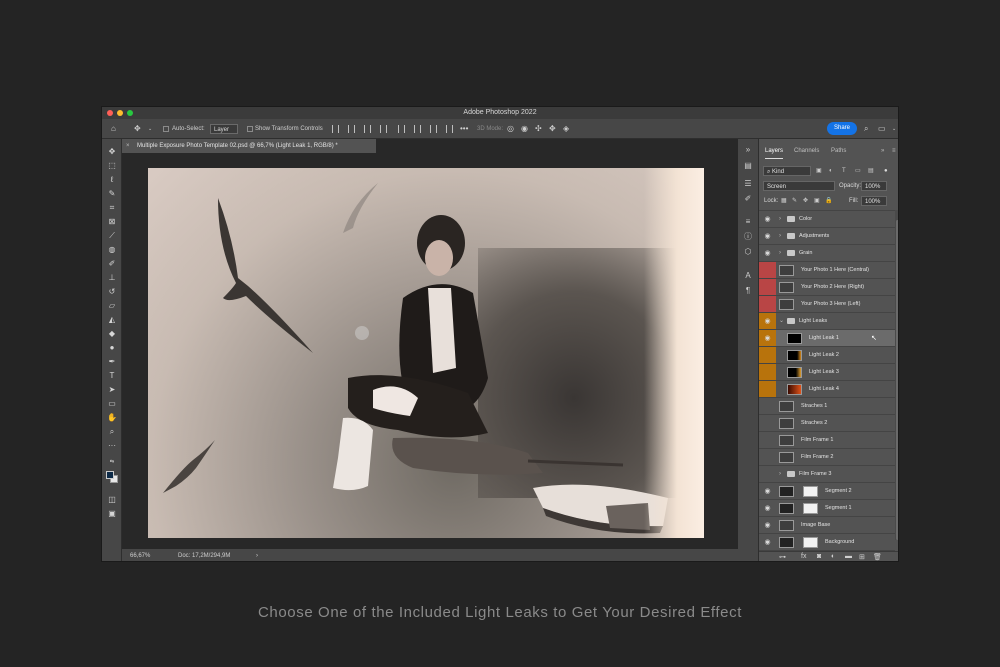 This screenshot has height=667, width=1000. What do you see at coordinates (848, 556) in the screenshot?
I see `new-group-icon: ▬` at bounding box center [848, 556].